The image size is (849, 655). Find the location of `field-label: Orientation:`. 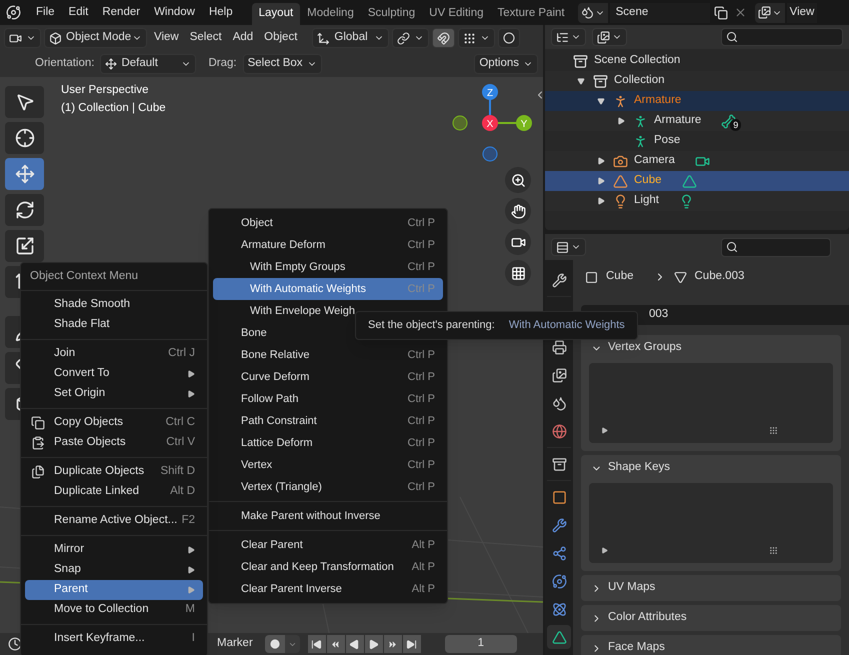

field-label: Orientation: is located at coordinates (64, 64).